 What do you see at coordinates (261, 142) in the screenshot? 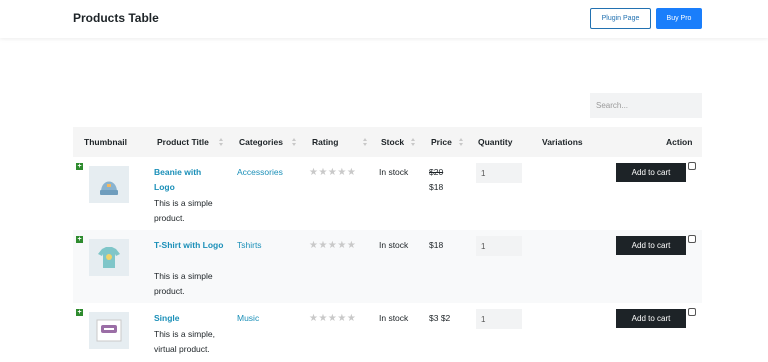
I see `column-categories: Categories` at bounding box center [261, 142].